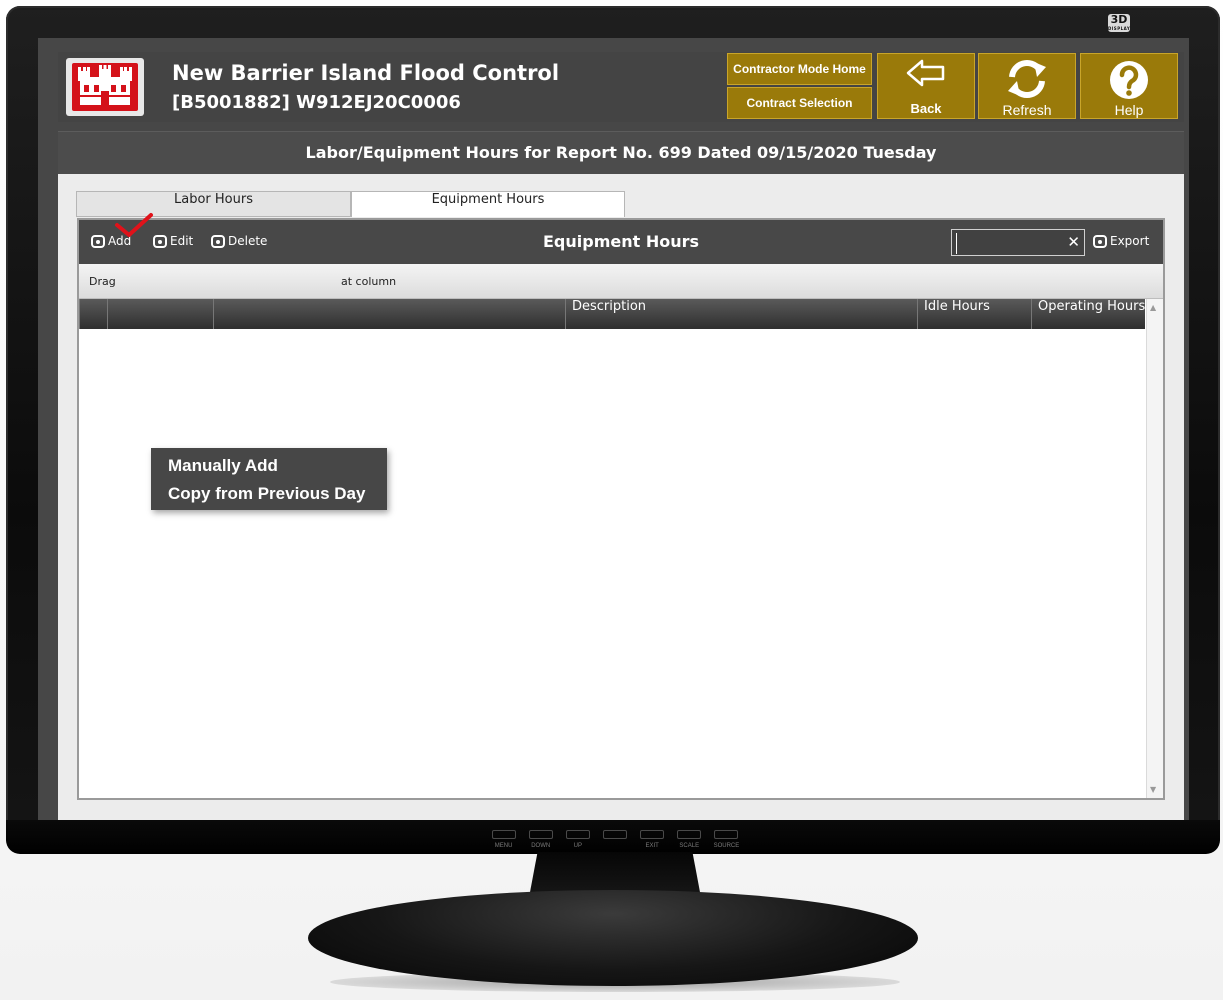 The image size is (1223, 1000). What do you see at coordinates (799, 103) in the screenshot?
I see `contract-selection-button: Contract Selection` at bounding box center [799, 103].